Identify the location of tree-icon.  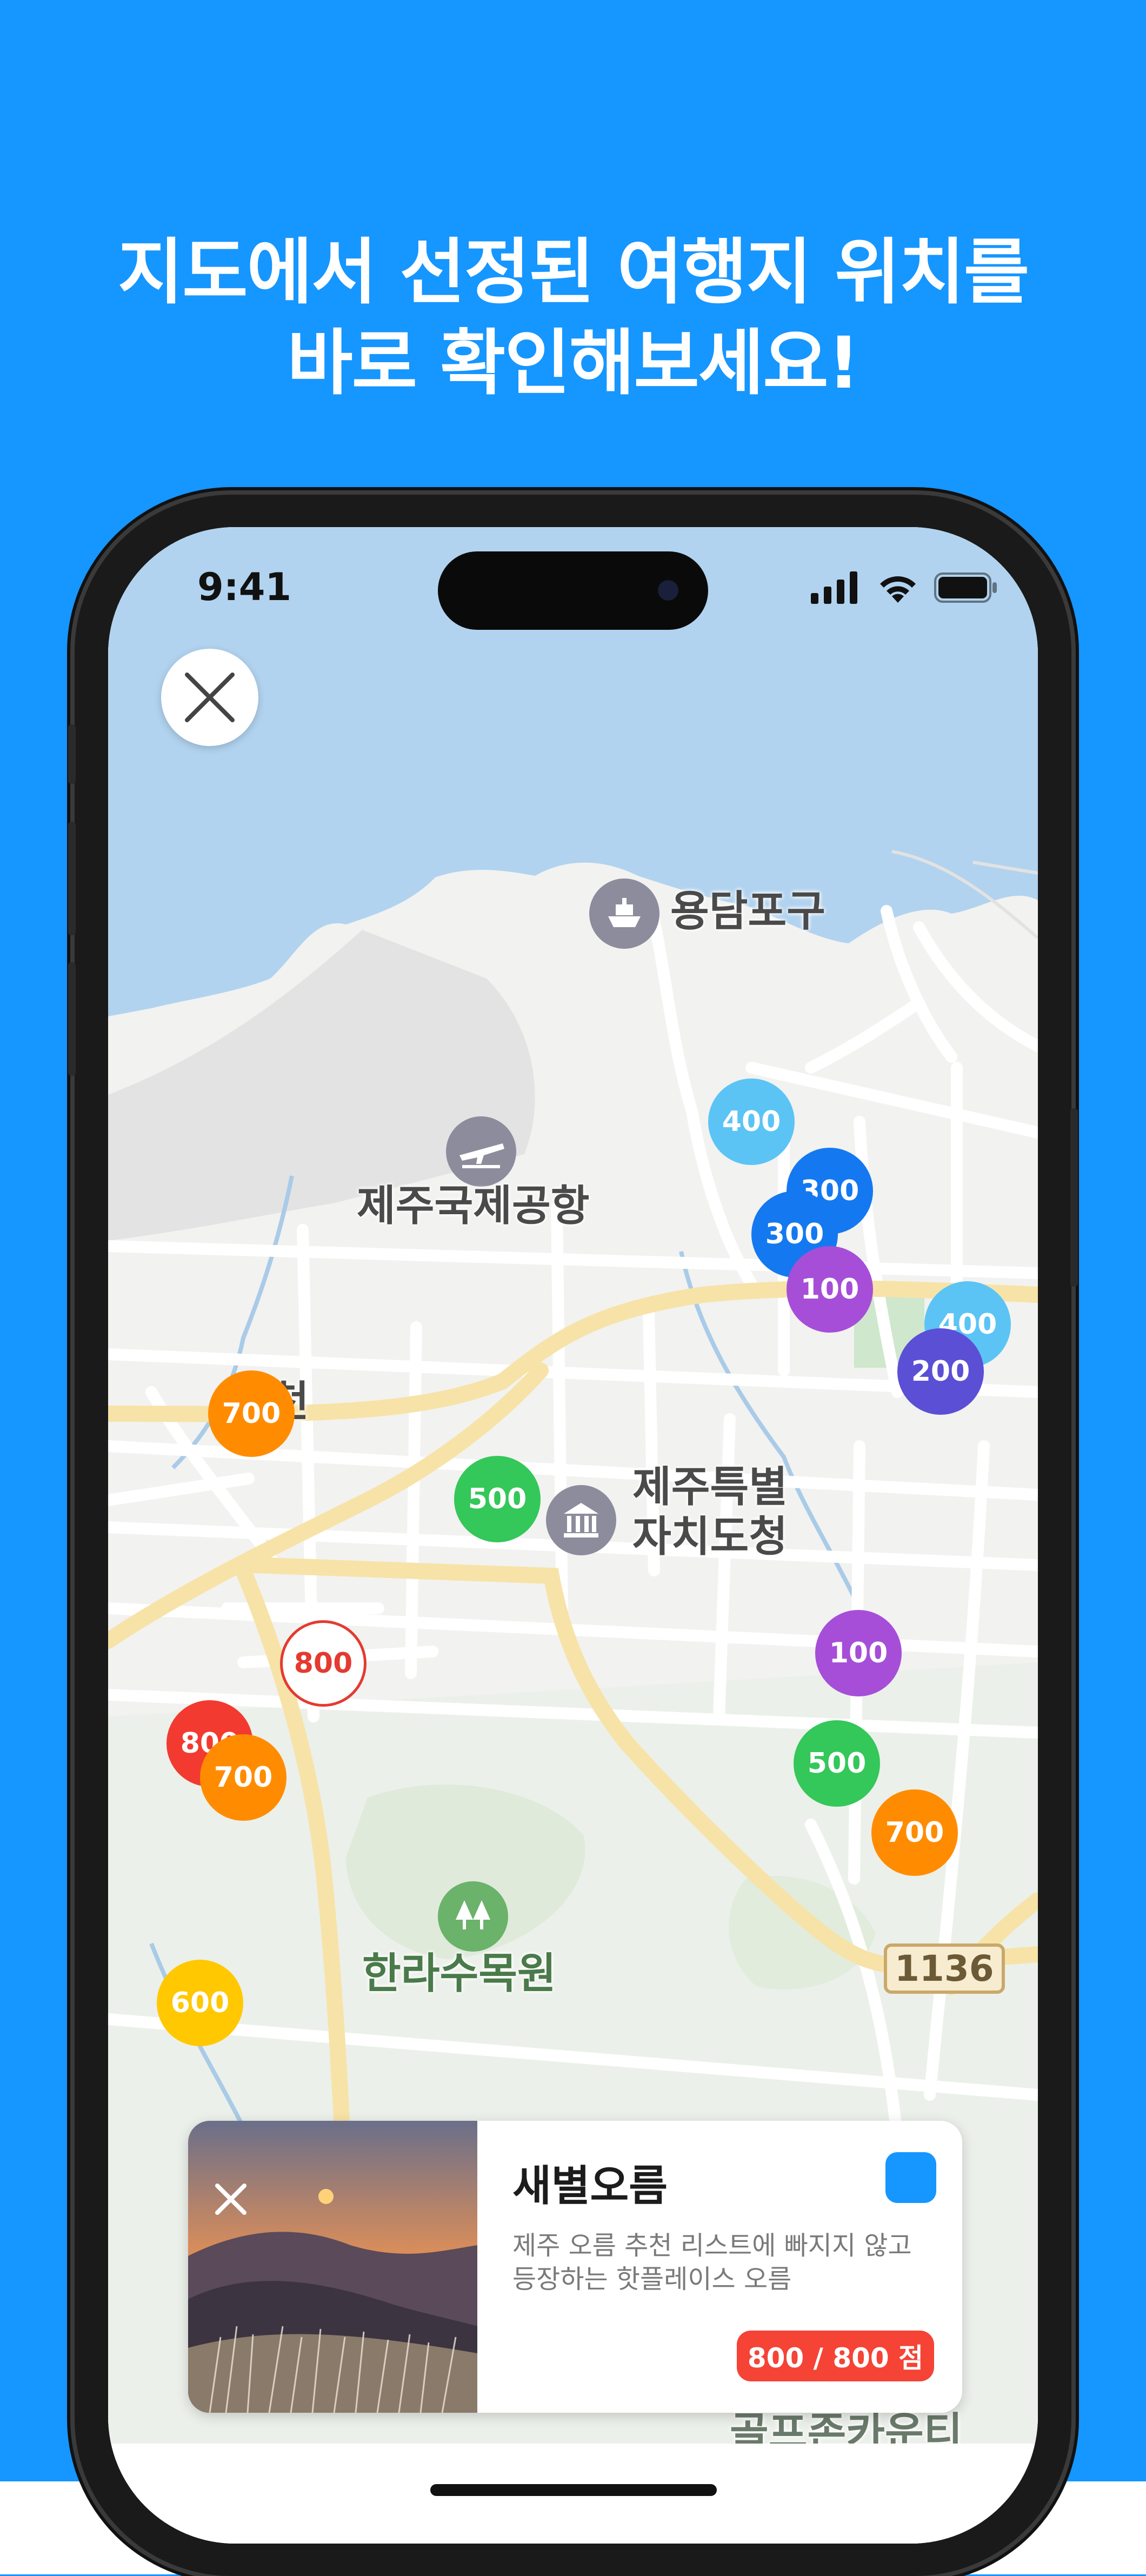
(473, 1916).